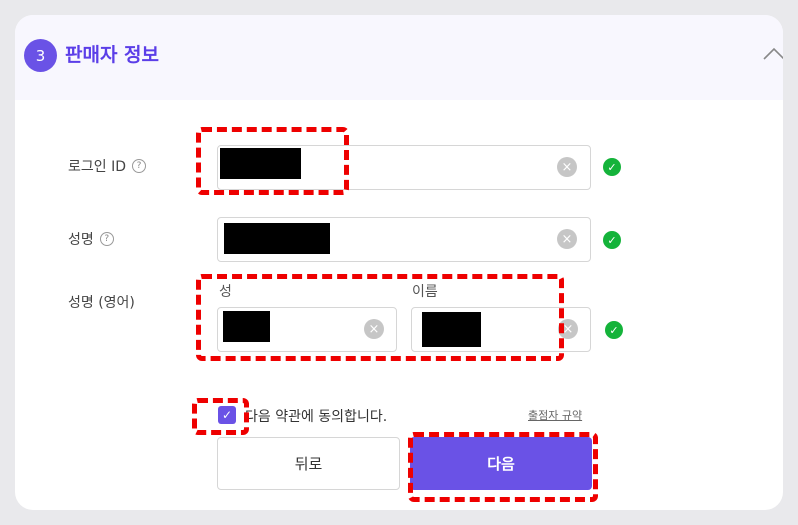 The height and width of the screenshot is (525, 798). Describe the element at coordinates (97, 167) in the screenshot. I see `login-id-label-text: 로그인 ID` at that location.